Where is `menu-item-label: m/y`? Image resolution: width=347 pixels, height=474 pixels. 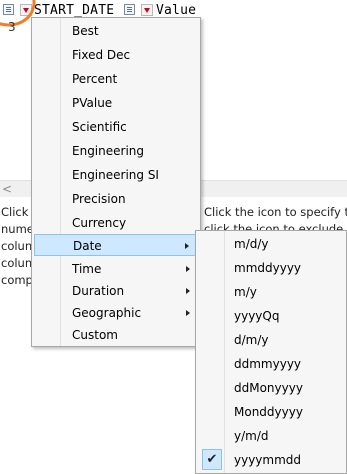
menu-item-label: m/y is located at coordinates (245, 292).